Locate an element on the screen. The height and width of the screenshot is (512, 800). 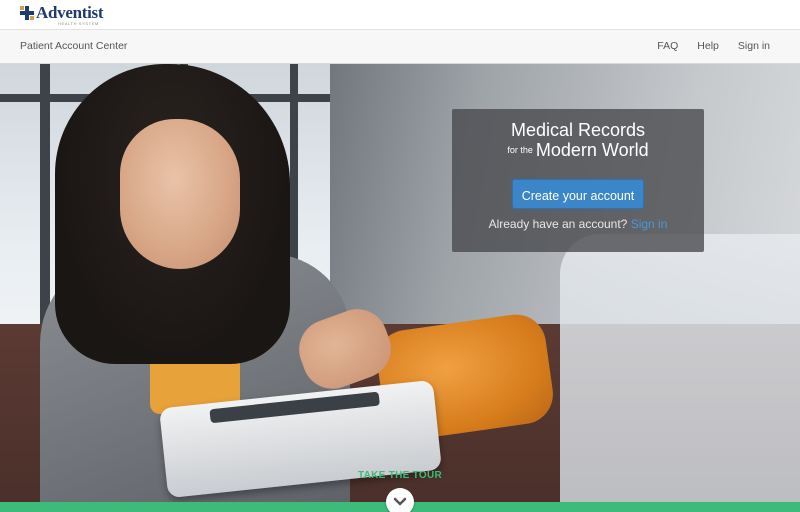
already-have-account: Already have an account? Sign in is located at coordinates (578, 224).